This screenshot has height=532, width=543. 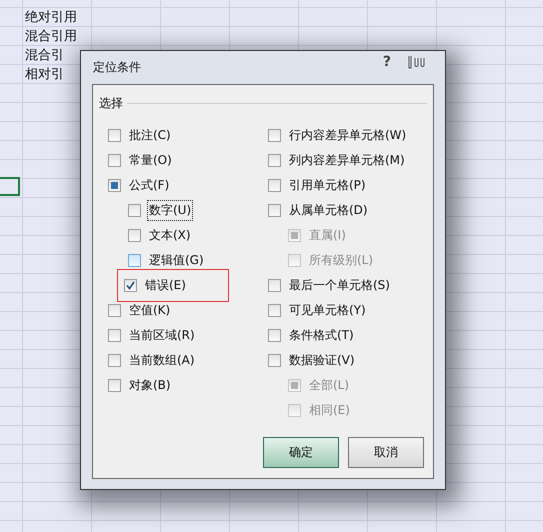 What do you see at coordinates (170, 210) in the screenshot?
I see `checkbox-label: 数字(U)` at bounding box center [170, 210].